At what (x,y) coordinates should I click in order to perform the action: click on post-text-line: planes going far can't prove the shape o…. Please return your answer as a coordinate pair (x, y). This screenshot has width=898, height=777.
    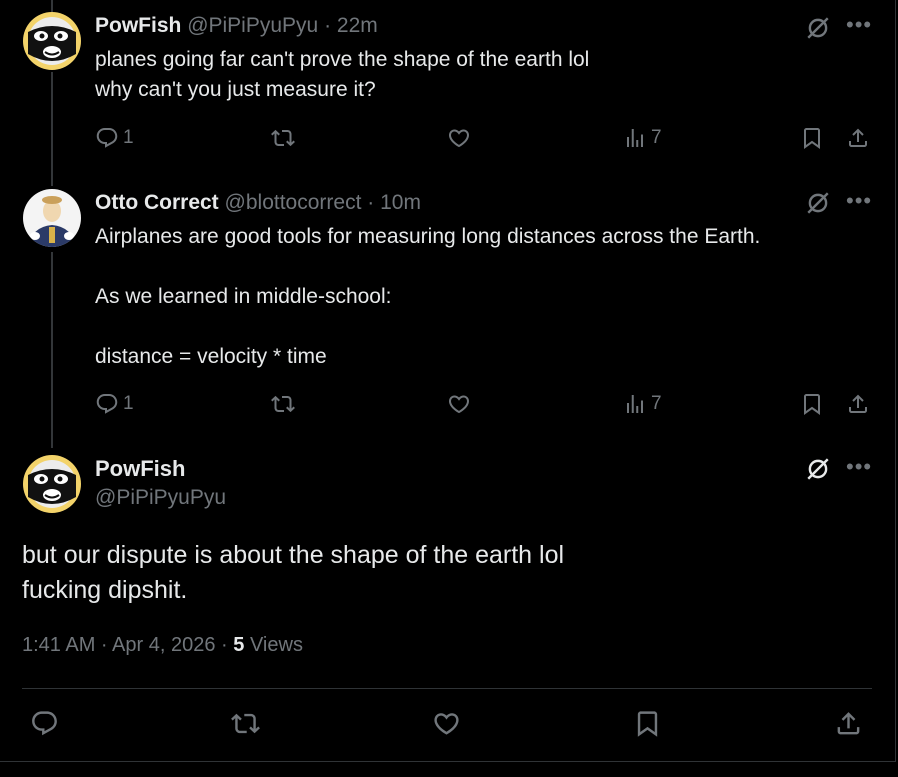
    Looking at the image, I should click on (342, 59).